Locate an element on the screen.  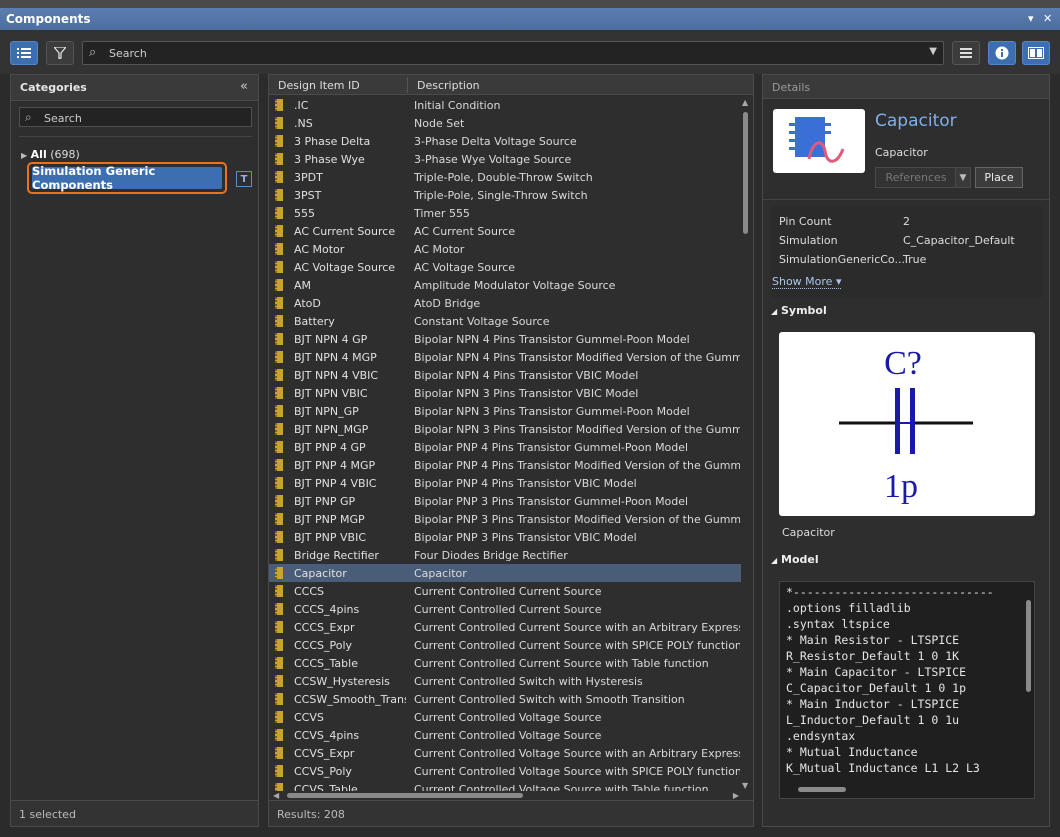
table-row: AC Current Source AC Current Source is located at coordinates (505, 231).